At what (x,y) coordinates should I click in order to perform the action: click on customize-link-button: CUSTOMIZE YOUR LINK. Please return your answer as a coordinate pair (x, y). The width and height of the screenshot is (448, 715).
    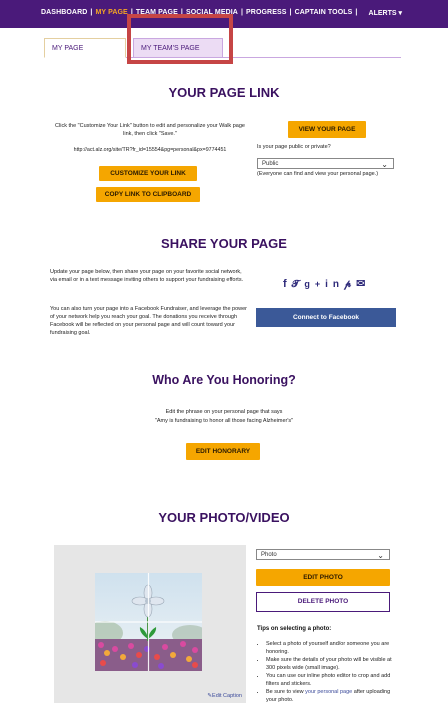
    Looking at the image, I should click on (148, 173).